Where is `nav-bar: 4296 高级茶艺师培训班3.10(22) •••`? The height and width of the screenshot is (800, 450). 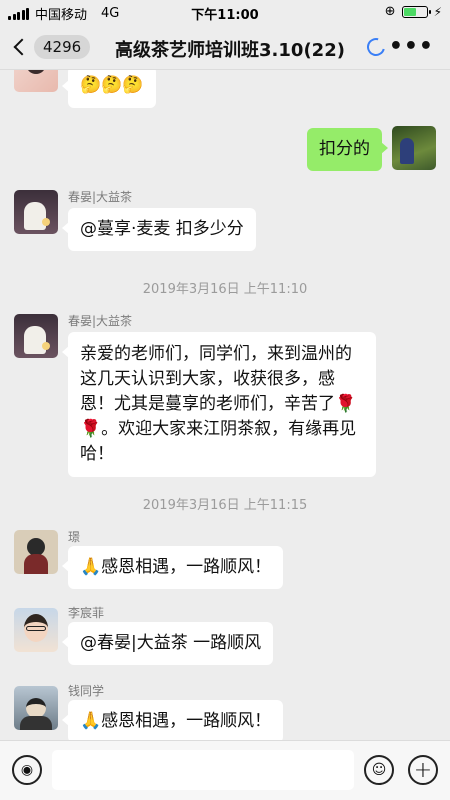
nav-bar: 4296 高级茶艺师培训班3.10(22) ••• is located at coordinates (225, 47).